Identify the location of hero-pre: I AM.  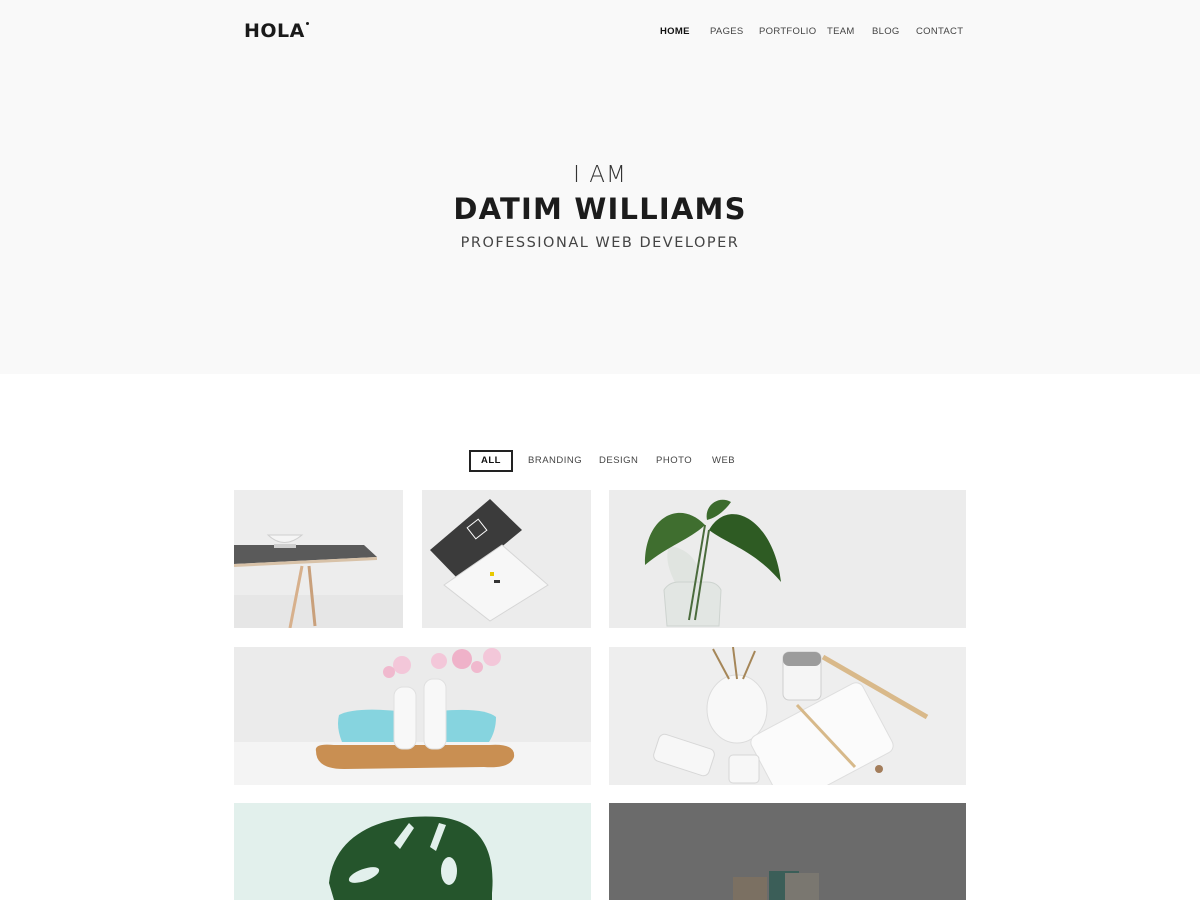
(600, 175).